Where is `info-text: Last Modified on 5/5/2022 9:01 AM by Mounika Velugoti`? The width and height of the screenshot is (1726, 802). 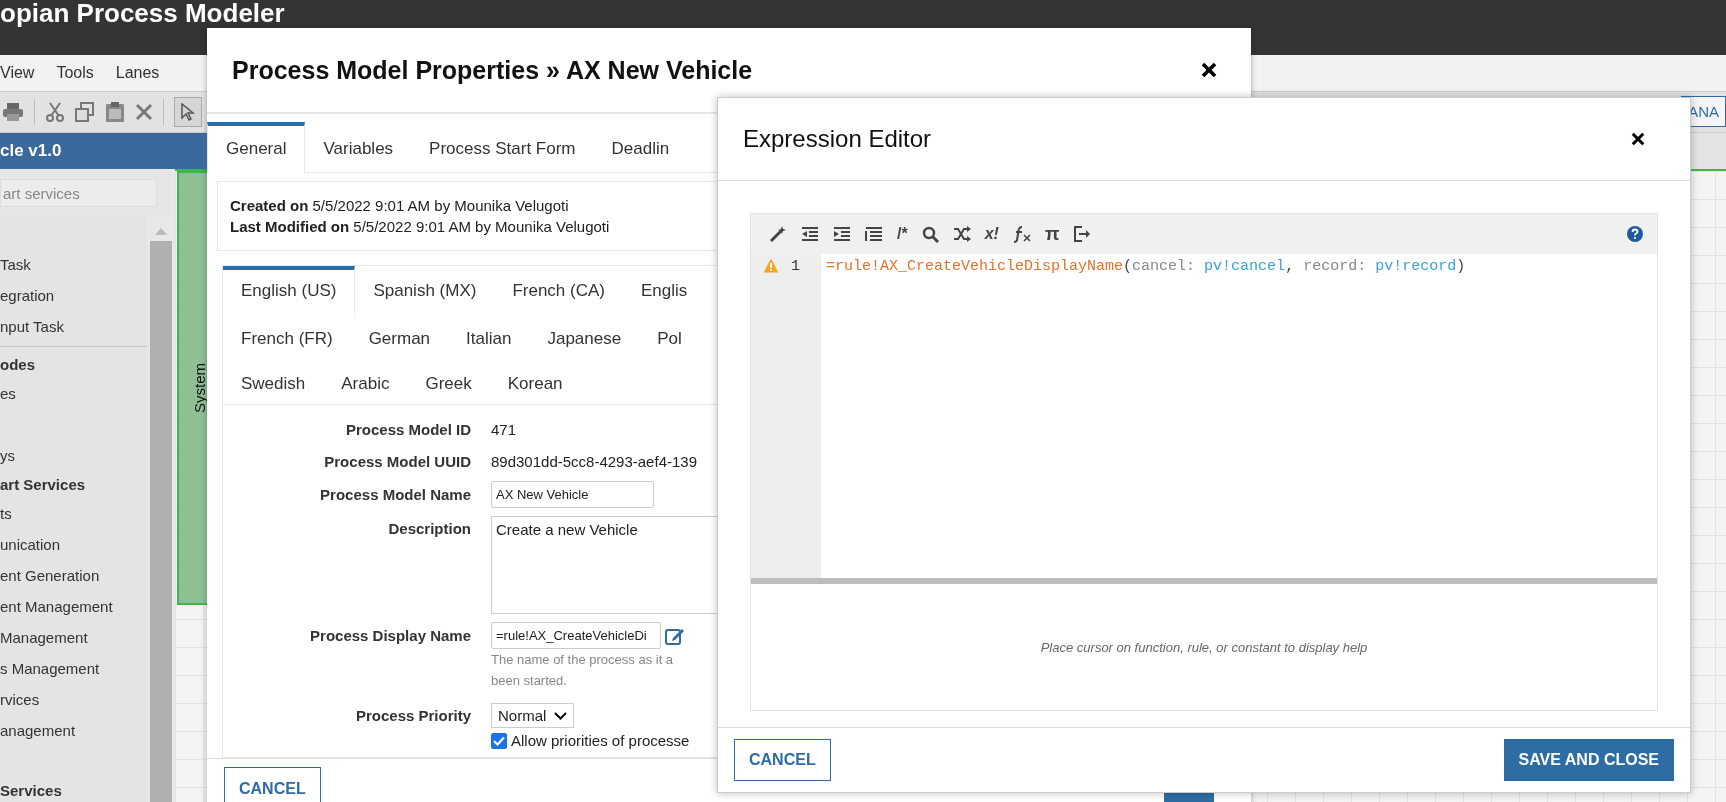
info-text: Last Modified on 5/5/2022 9:01 AM by Mounika Velugoti is located at coordinates (420, 227).